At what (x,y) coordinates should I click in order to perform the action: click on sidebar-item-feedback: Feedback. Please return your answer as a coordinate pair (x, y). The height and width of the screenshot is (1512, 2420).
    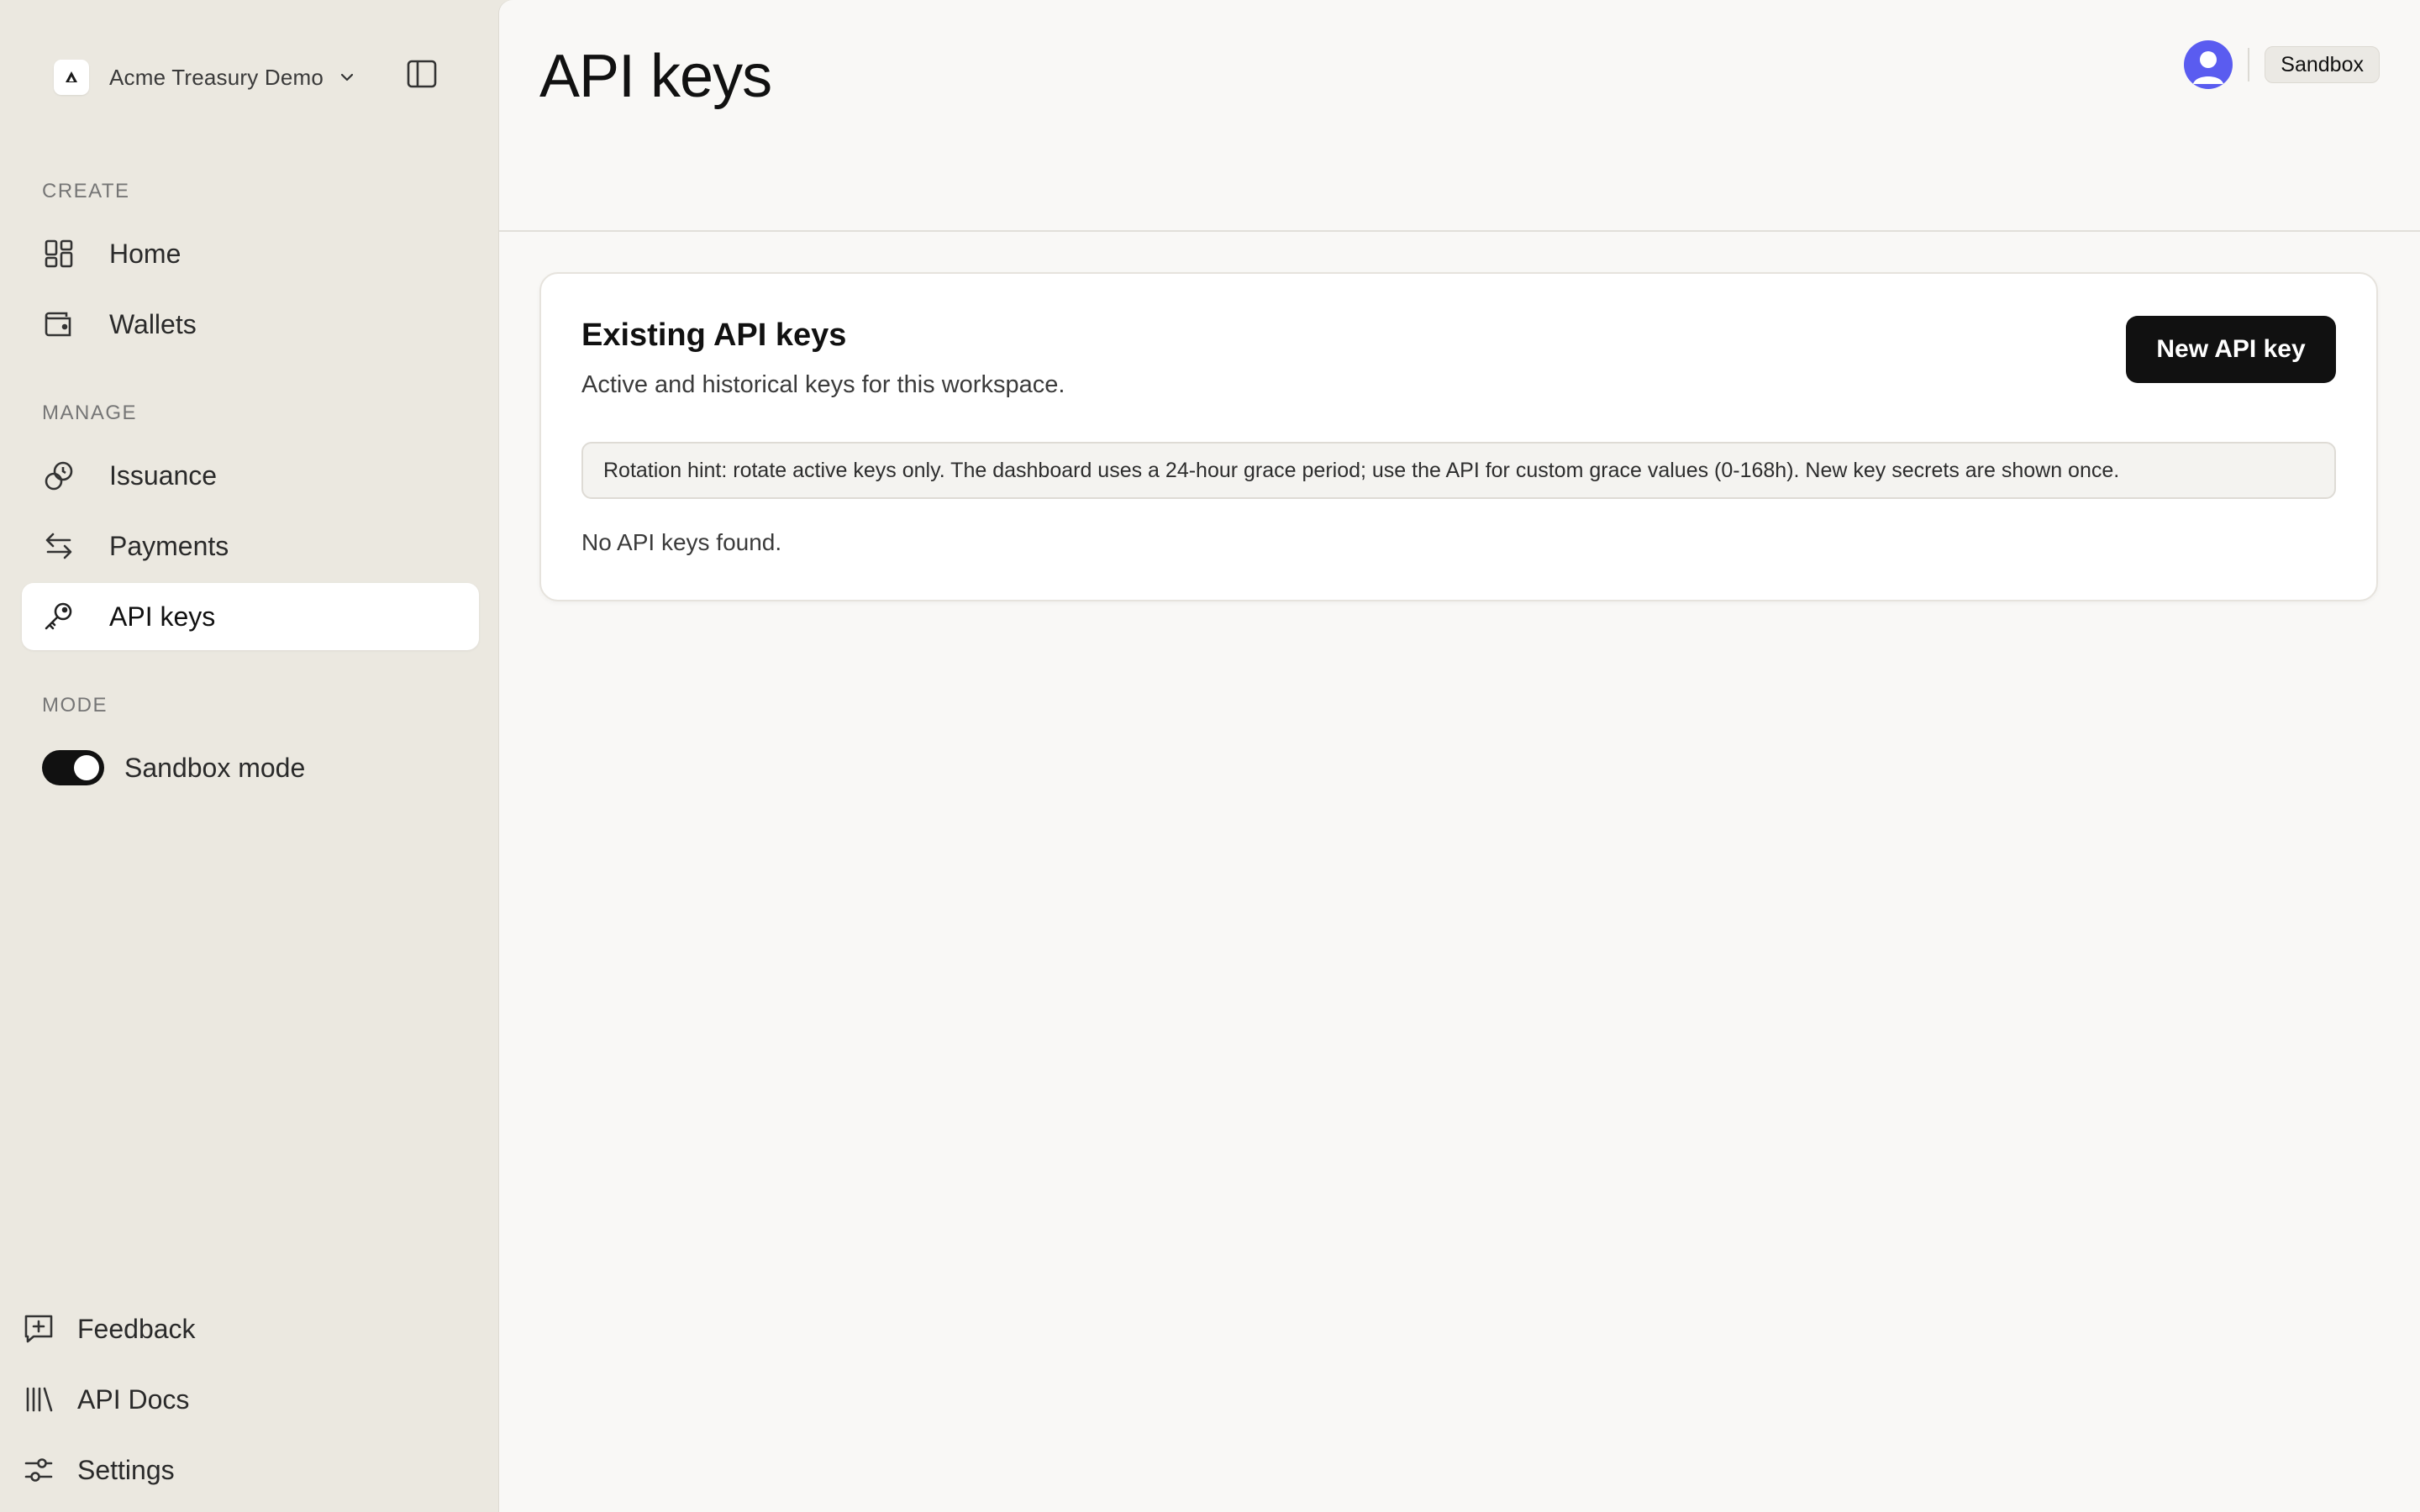
    Looking at the image, I should click on (109, 1329).